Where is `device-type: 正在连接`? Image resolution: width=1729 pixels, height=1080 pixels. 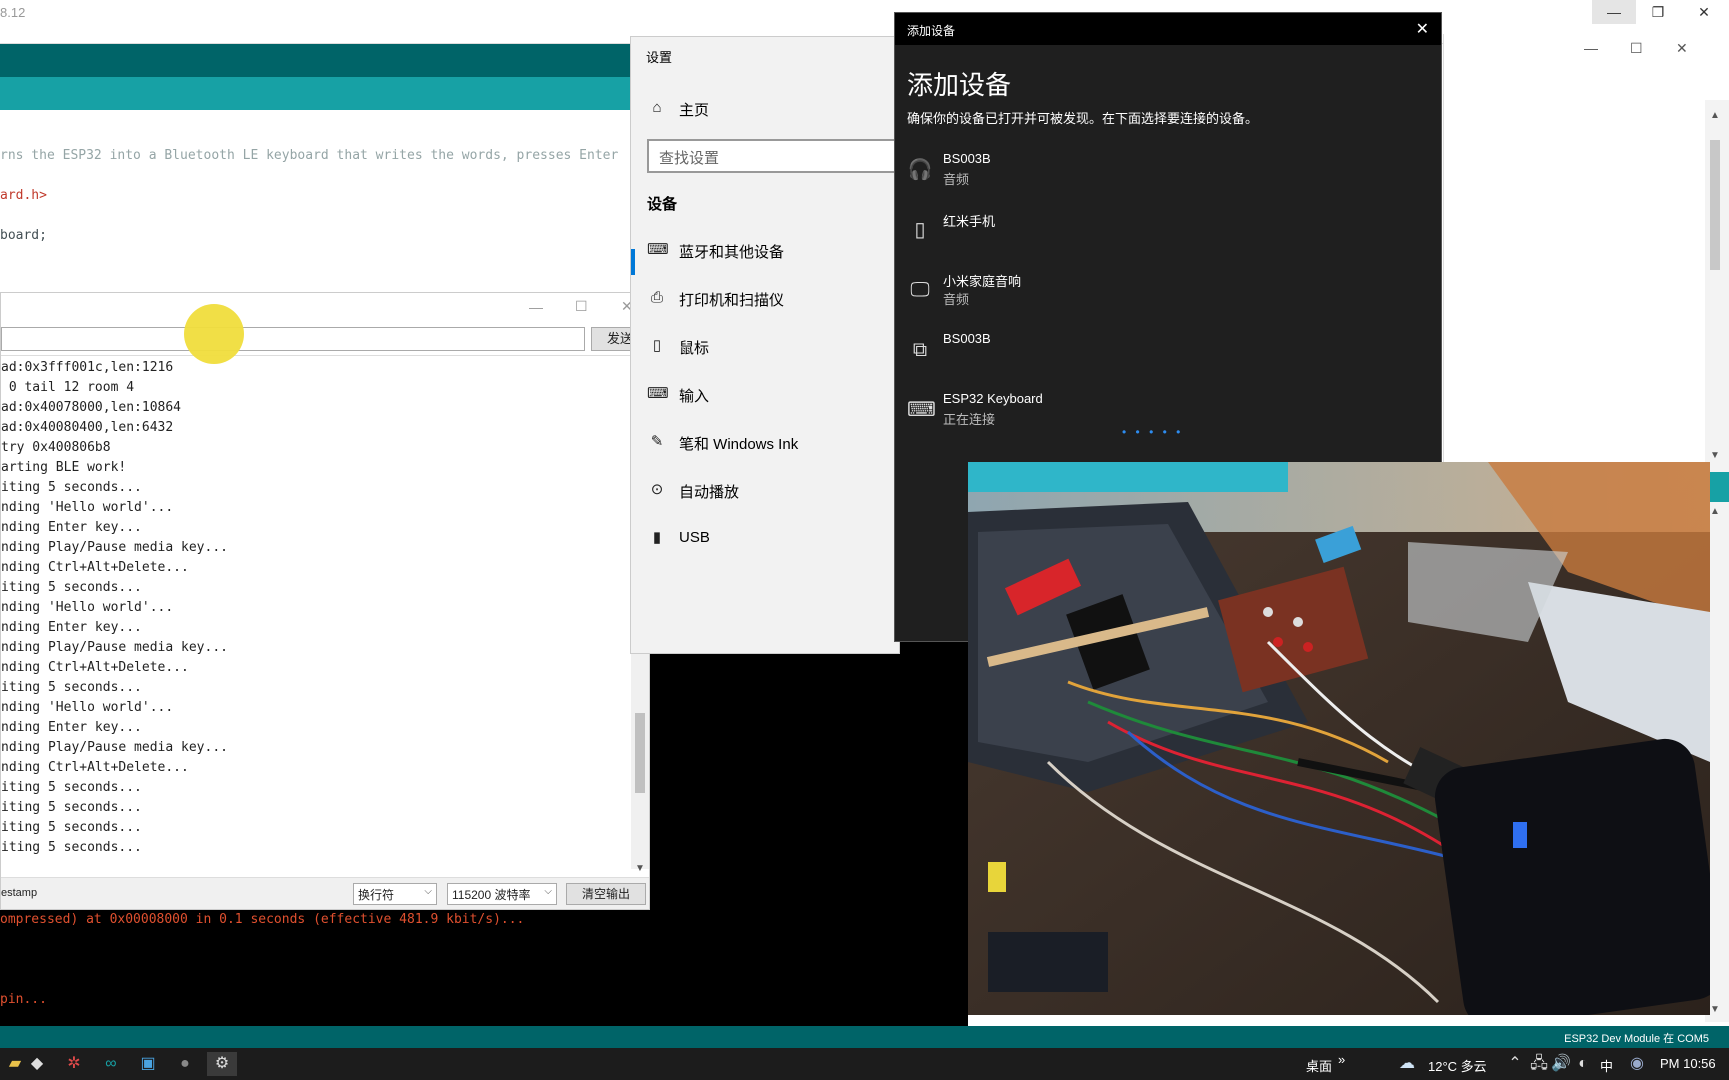
device-type: 正在连接 is located at coordinates (969, 419).